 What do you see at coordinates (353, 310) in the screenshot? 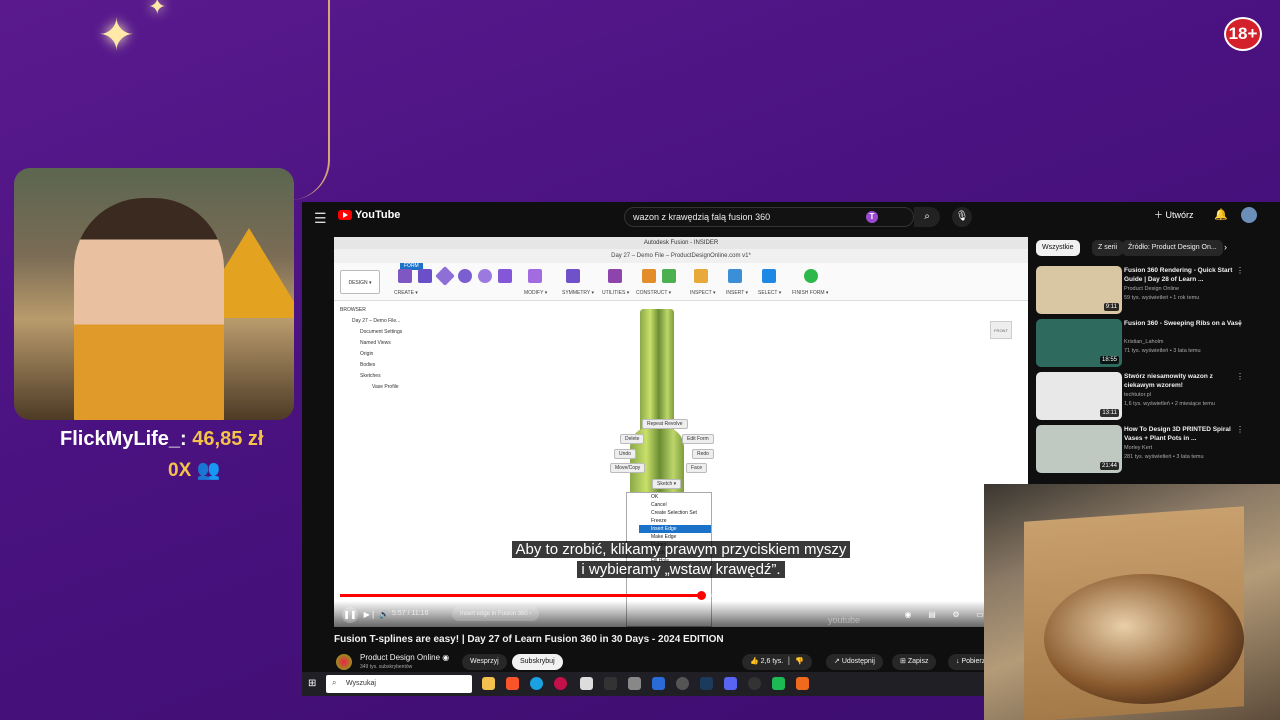
I see `browser-header: BROWSER` at bounding box center [353, 310].